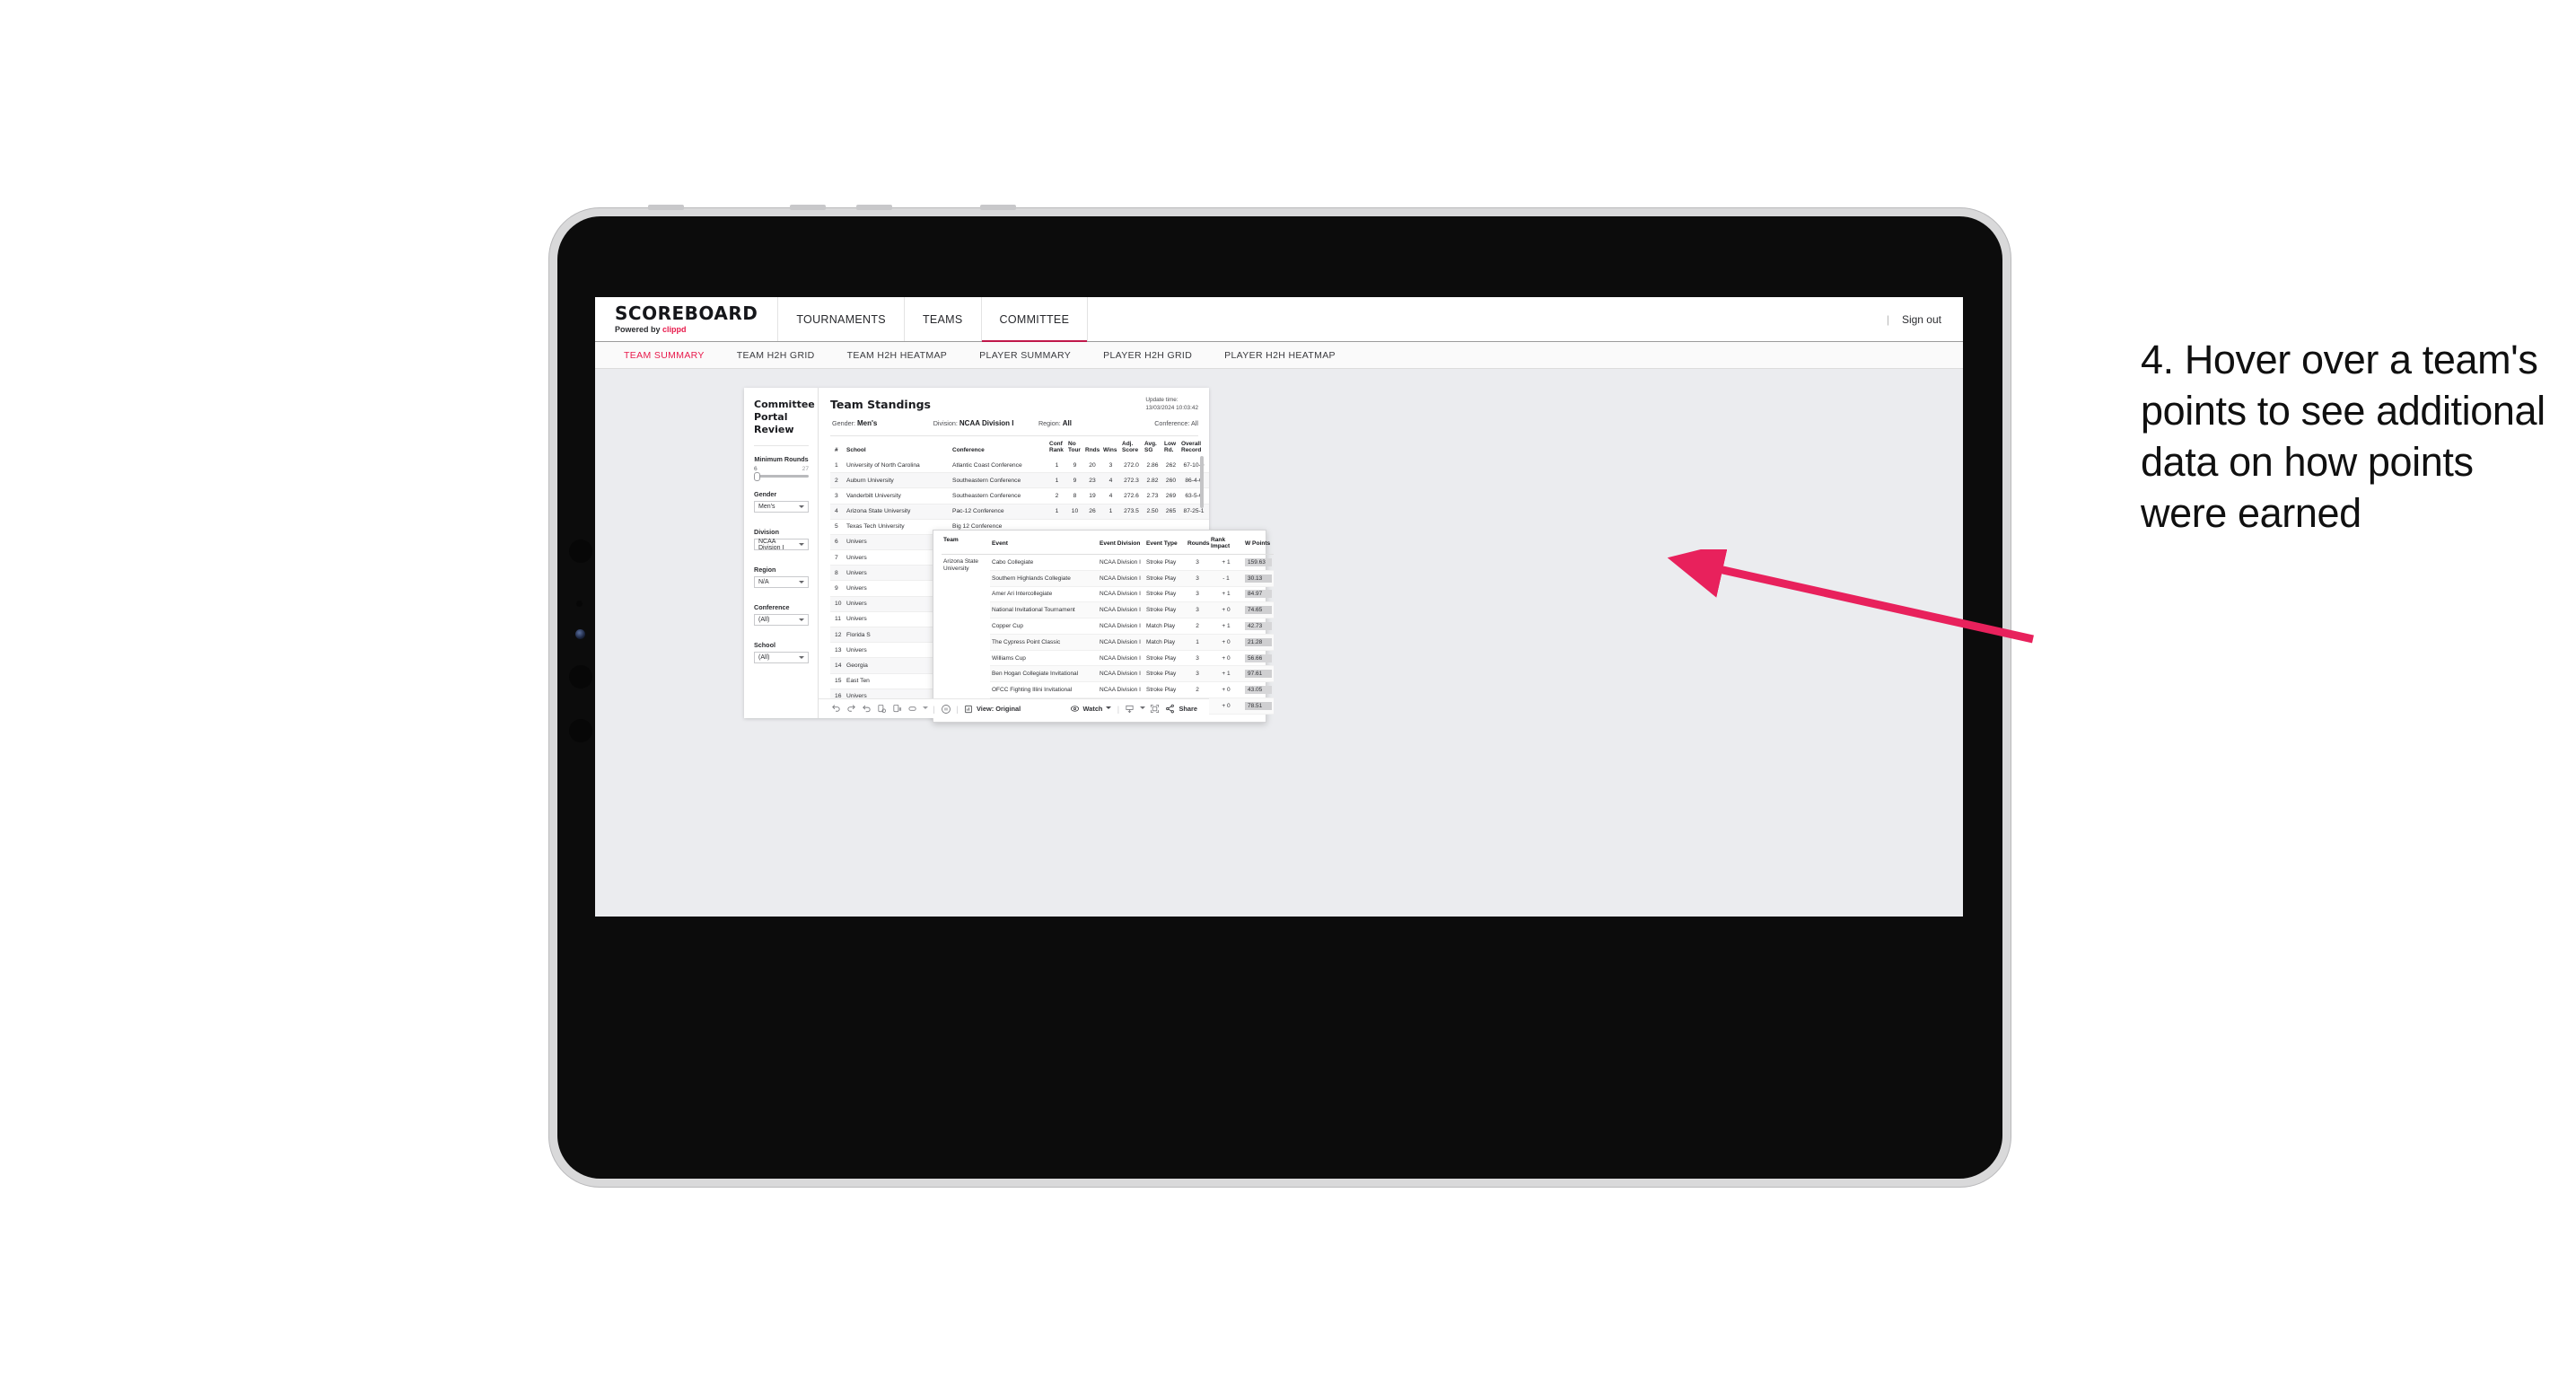 The height and width of the screenshot is (1386, 2576). What do you see at coordinates (781, 582) in the screenshot?
I see `region-filter-select: N/A` at bounding box center [781, 582].